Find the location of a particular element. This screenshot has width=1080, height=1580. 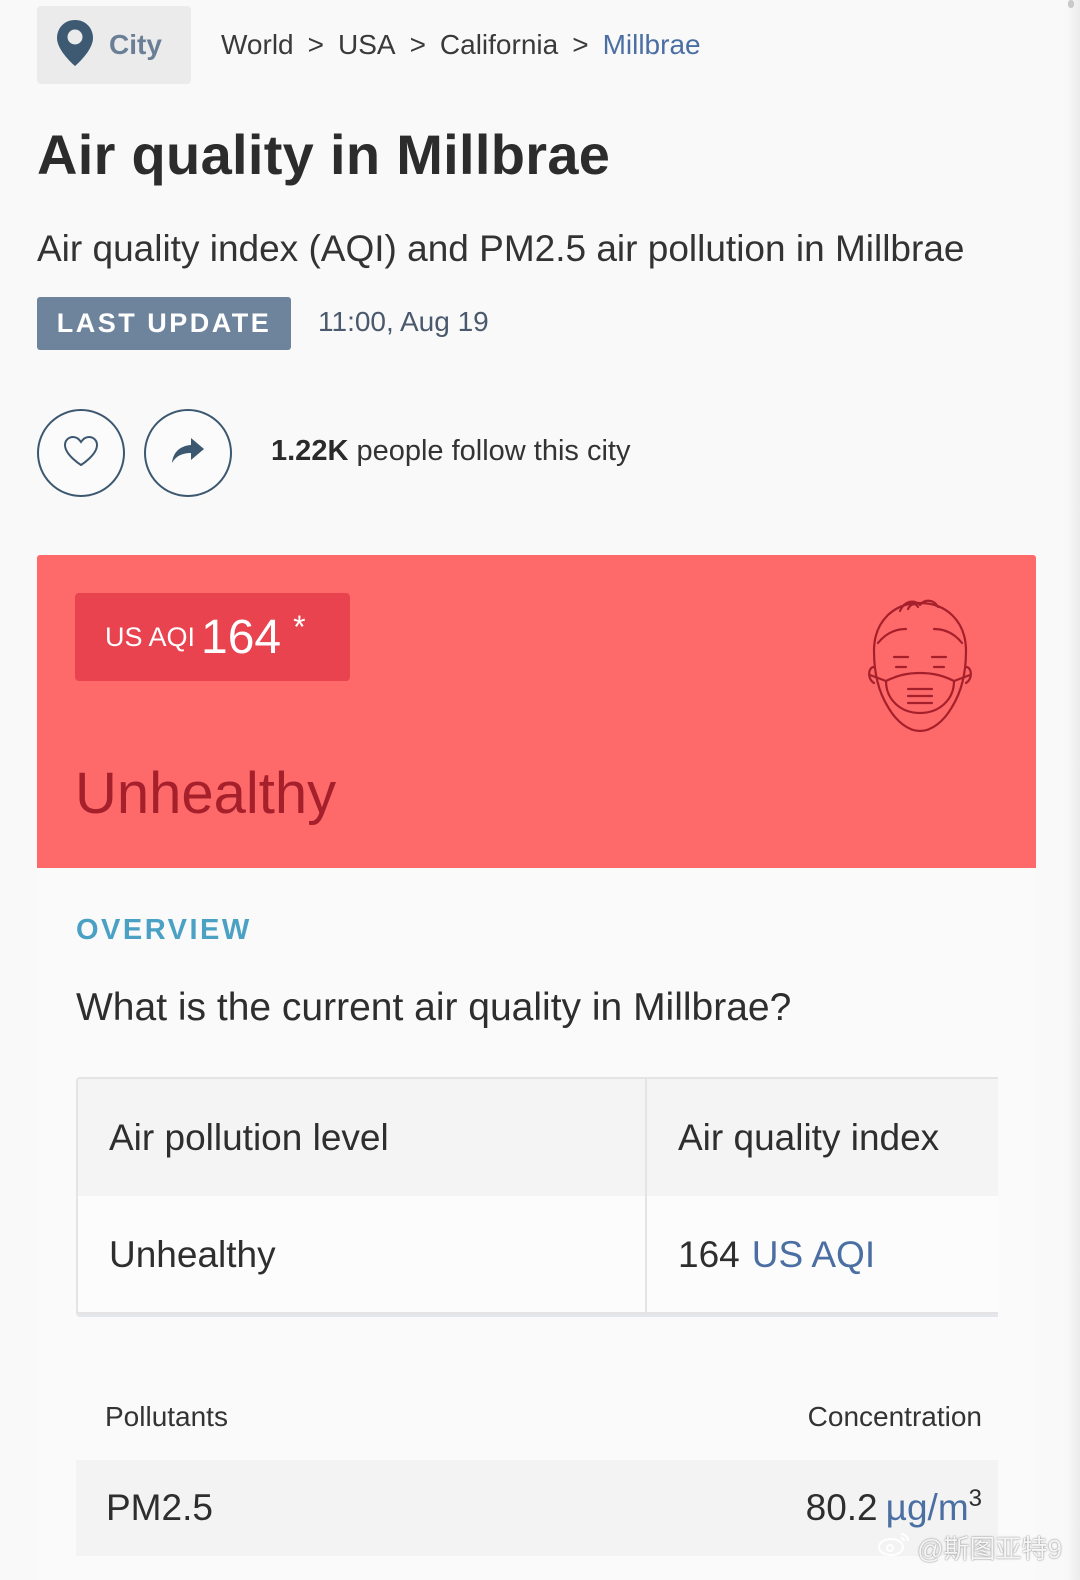

weibo-icon is located at coordinates (894, 1547).